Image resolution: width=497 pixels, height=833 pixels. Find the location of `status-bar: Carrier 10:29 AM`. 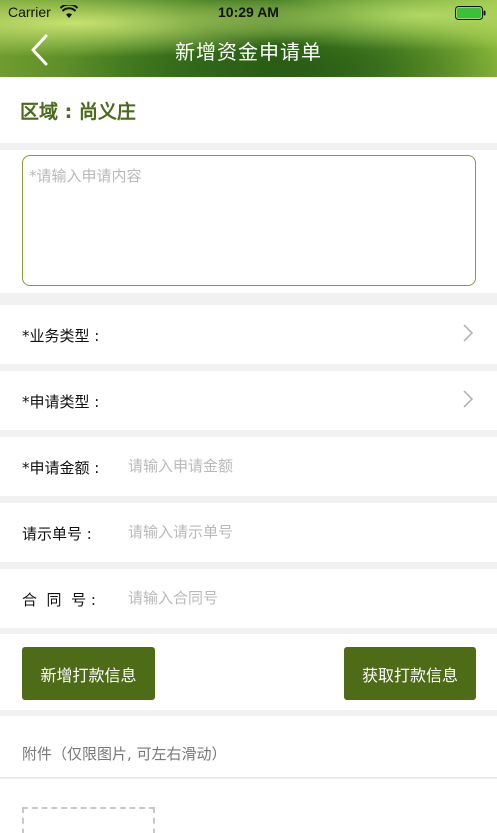

status-bar: Carrier 10:29 AM is located at coordinates (248, 13).